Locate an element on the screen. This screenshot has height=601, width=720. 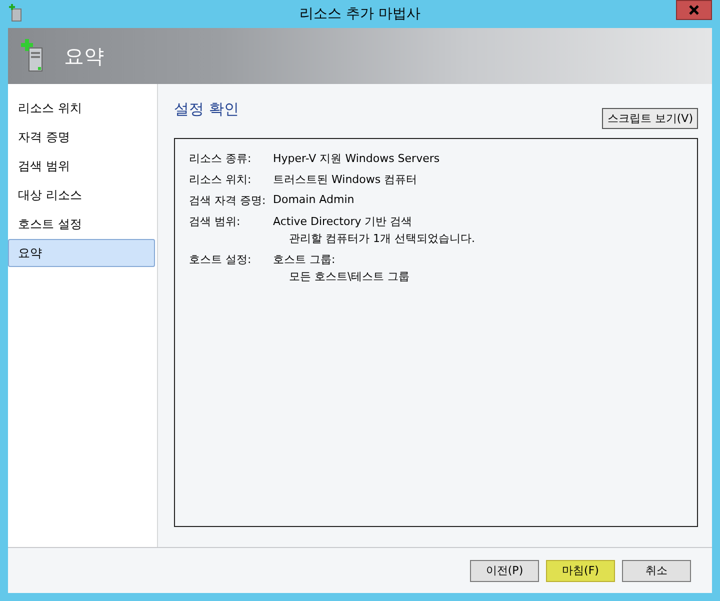
summary-value: Active Directory 기반 검색 is located at coordinates (343, 221).